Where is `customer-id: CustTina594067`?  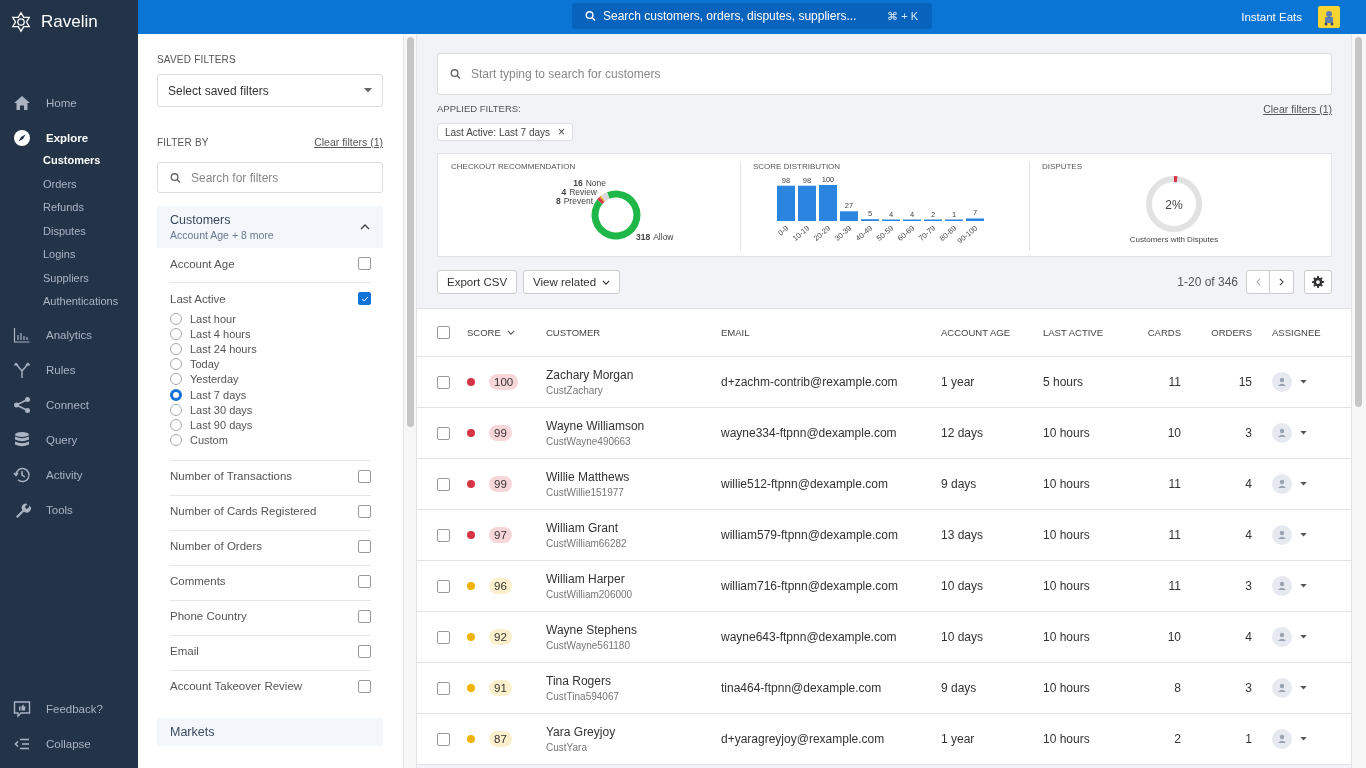 customer-id: CustTina594067 is located at coordinates (583, 696).